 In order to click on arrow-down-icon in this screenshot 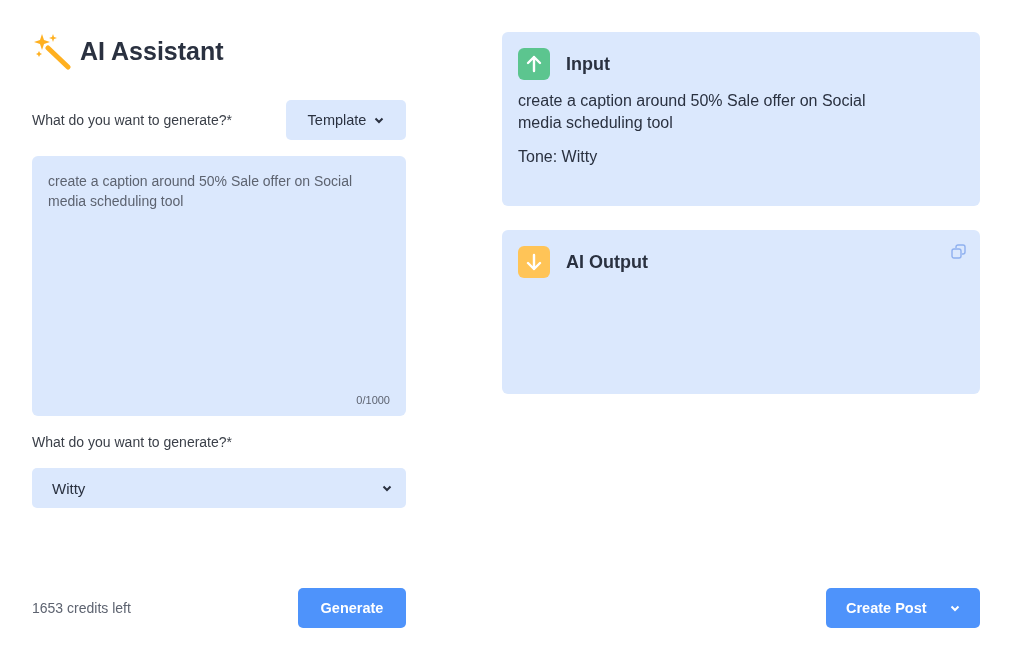, I will do `click(534, 262)`.